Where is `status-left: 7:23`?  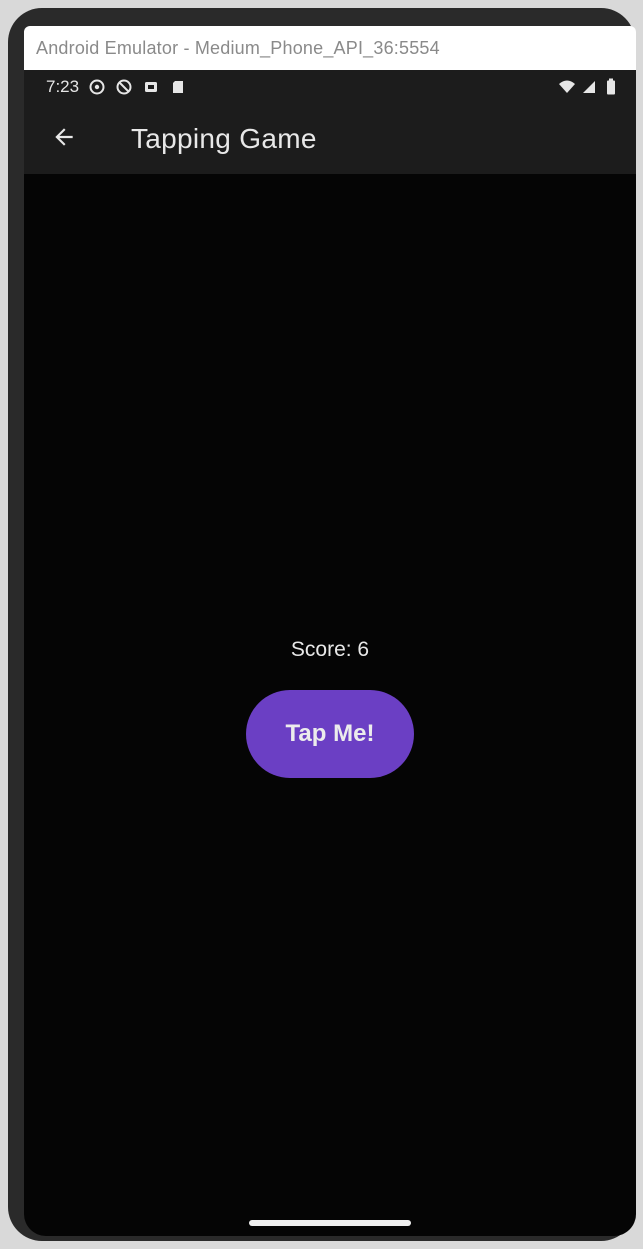
status-left: 7:23 is located at coordinates (116, 87).